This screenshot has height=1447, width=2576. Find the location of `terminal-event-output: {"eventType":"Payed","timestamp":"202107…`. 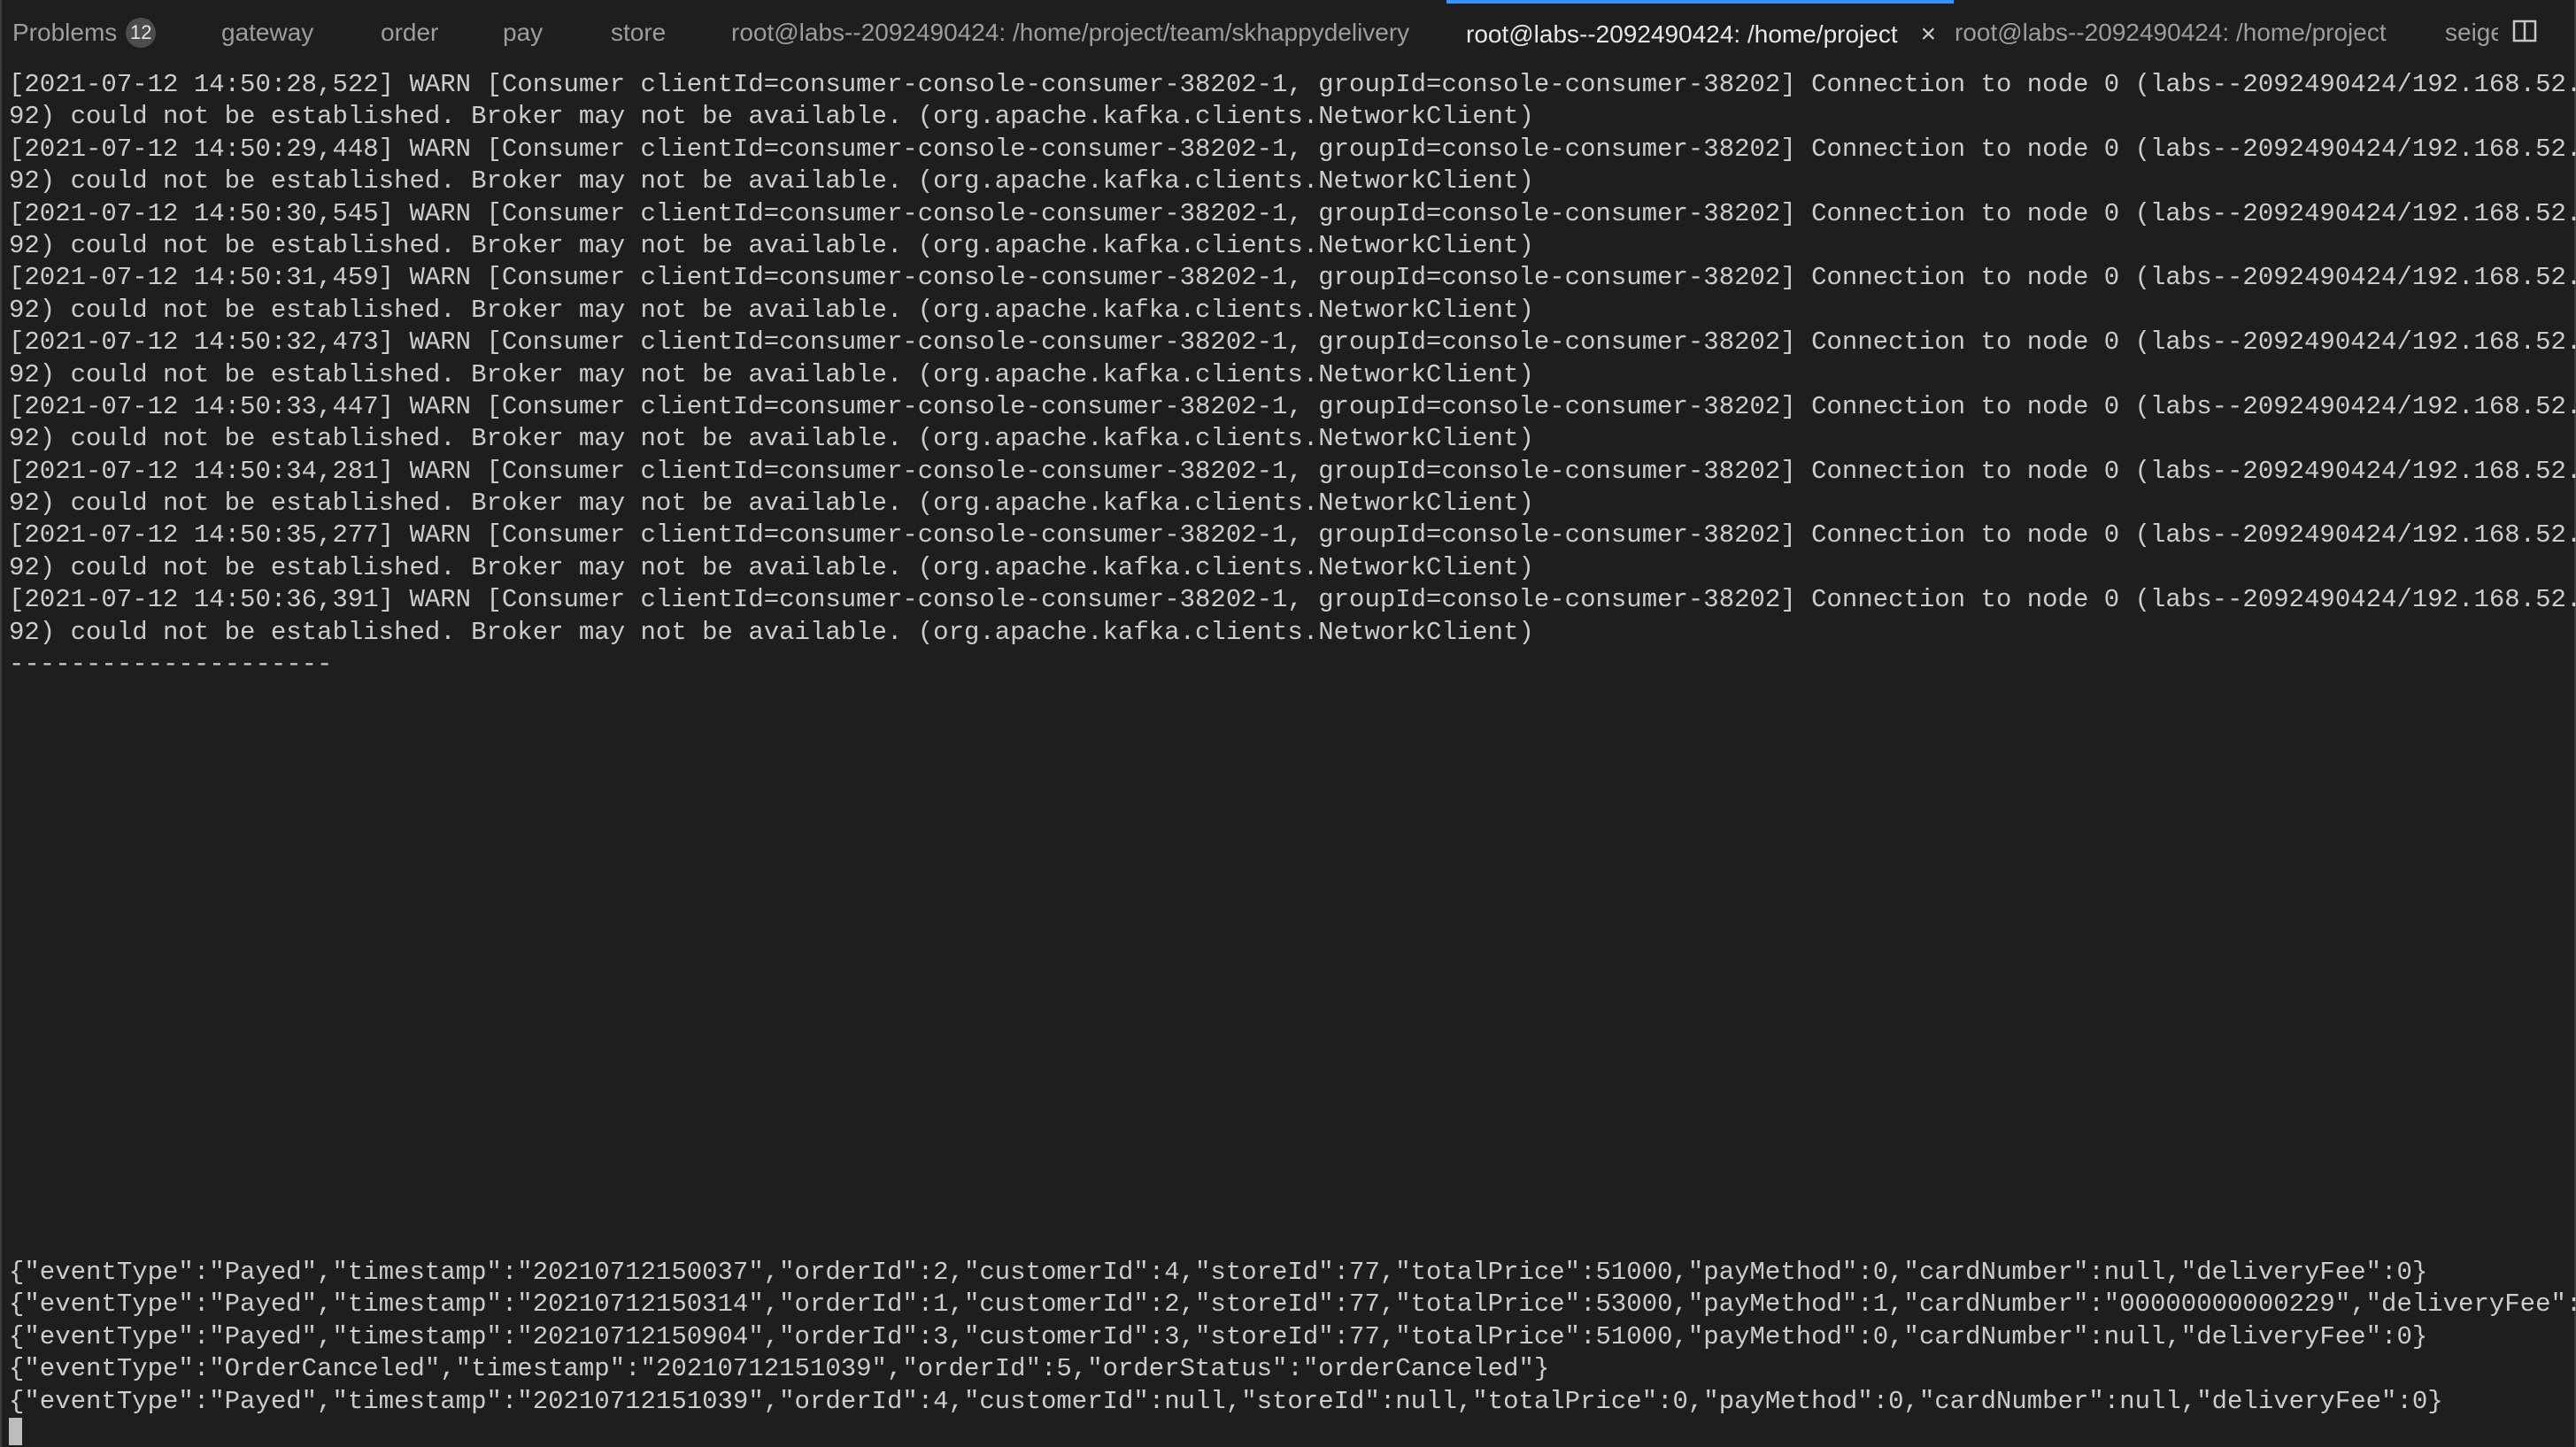

terminal-event-output: {"eventType":"Payed","timestamp":"202107… is located at coordinates (1292, 1337).